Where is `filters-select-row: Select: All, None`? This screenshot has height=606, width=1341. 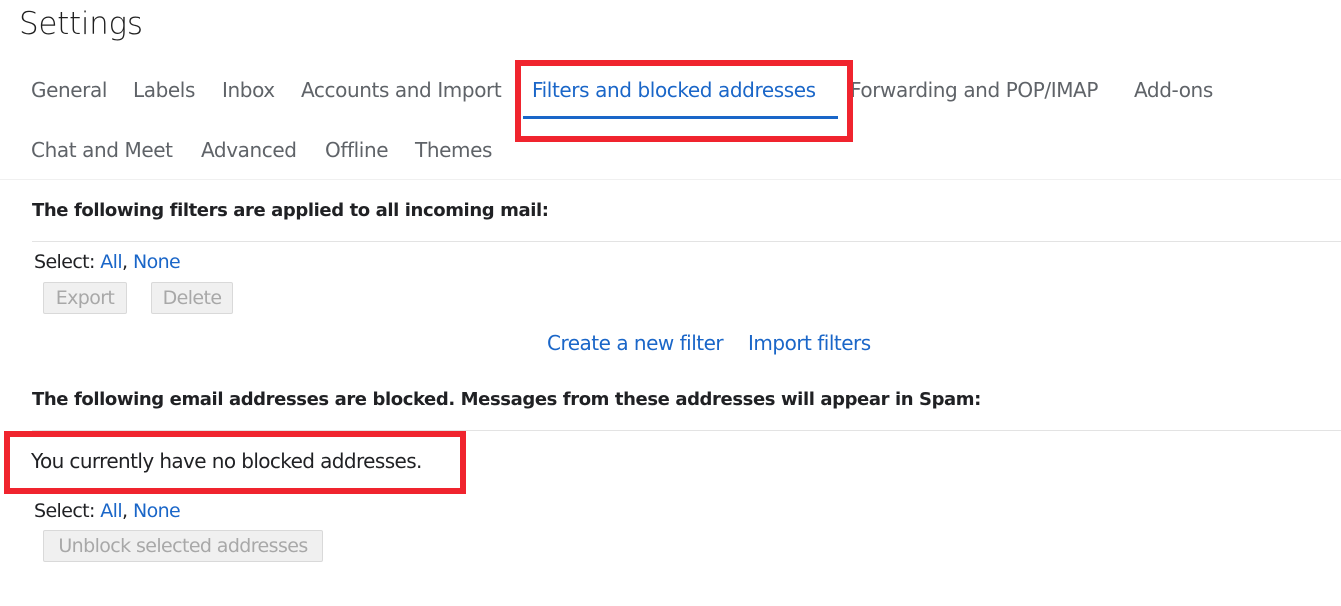 filters-select-row: Select: All, None is located at coordinates (107, 262).